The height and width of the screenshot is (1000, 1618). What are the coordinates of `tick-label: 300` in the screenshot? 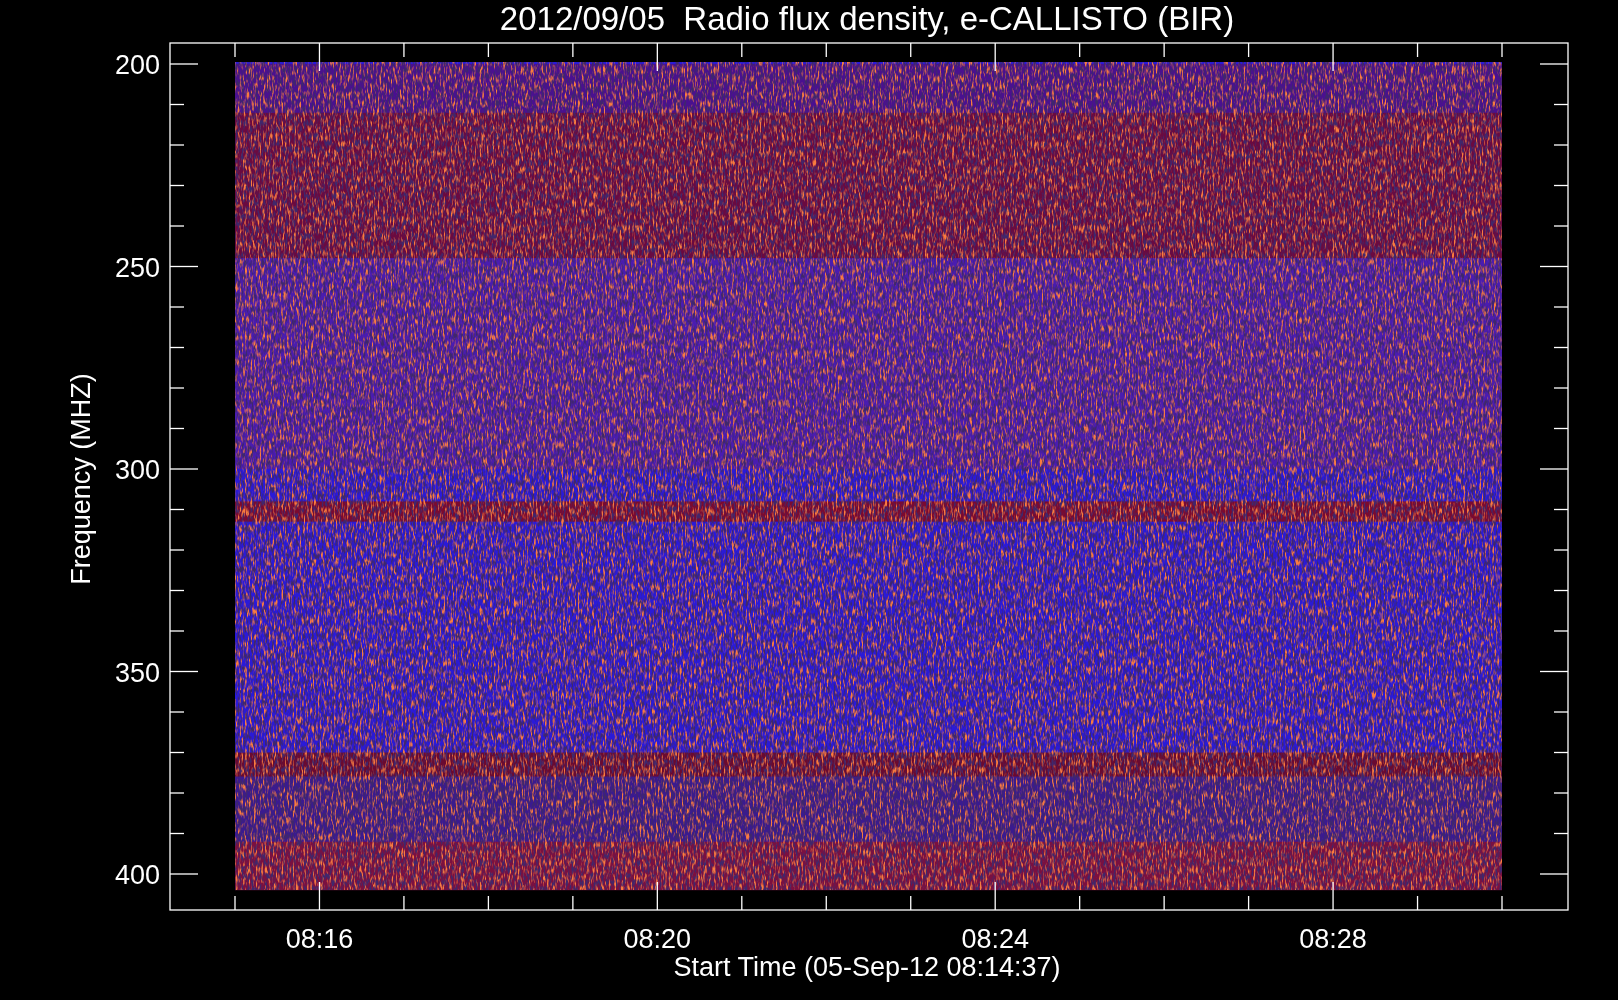 It's located at (137, 470).